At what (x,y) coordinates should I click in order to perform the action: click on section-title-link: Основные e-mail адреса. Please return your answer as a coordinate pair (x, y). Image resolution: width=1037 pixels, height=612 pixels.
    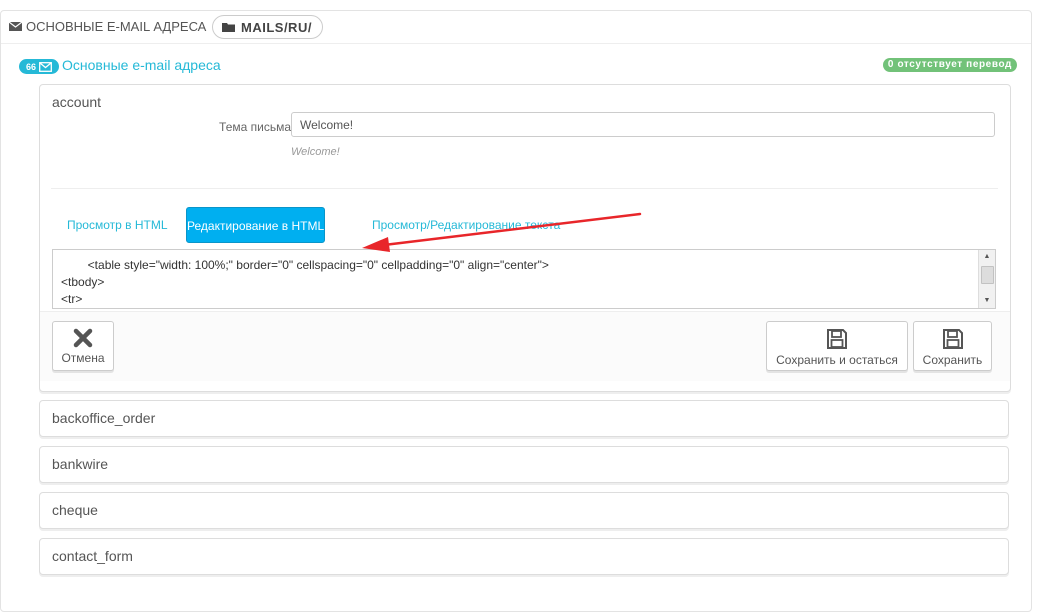
    Looking at the image, I should click on (141, 65).